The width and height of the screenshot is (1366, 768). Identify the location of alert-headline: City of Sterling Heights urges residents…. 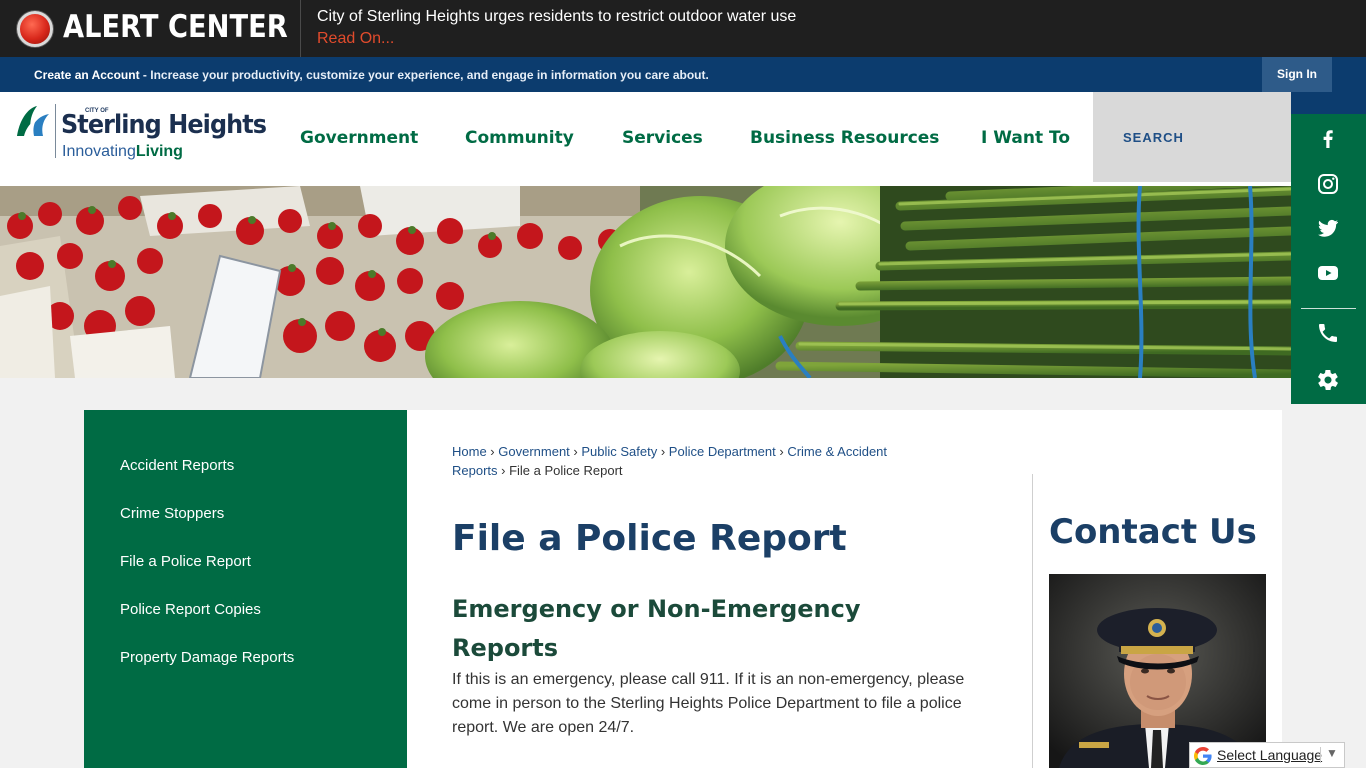
(556, 17).